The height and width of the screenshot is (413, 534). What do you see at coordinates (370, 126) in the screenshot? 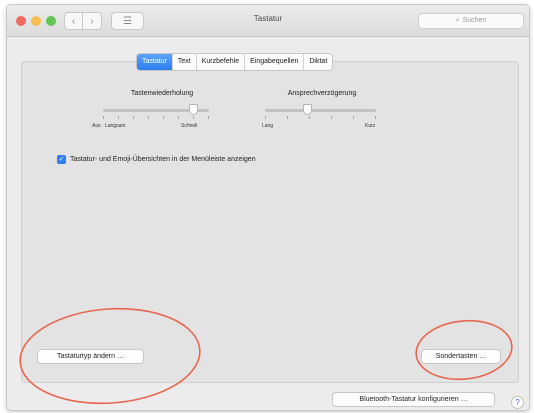
I see `slider-short-label: Kurz` at bounding box center [370, 126].